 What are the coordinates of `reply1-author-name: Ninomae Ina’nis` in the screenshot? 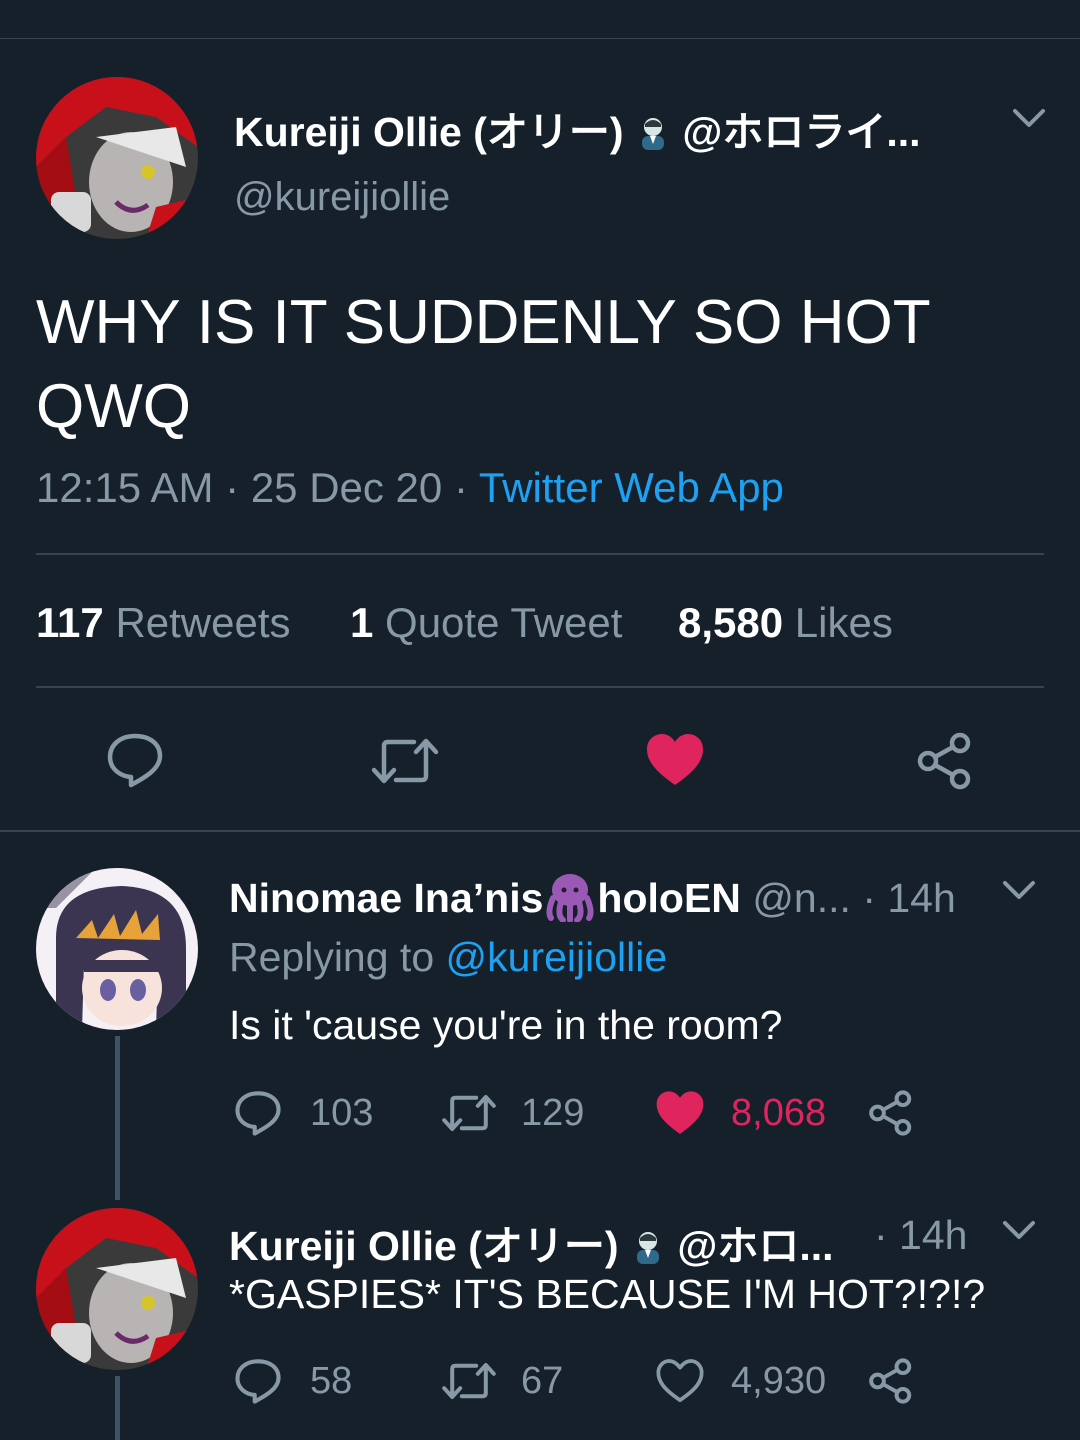 It's located at (386, 898).